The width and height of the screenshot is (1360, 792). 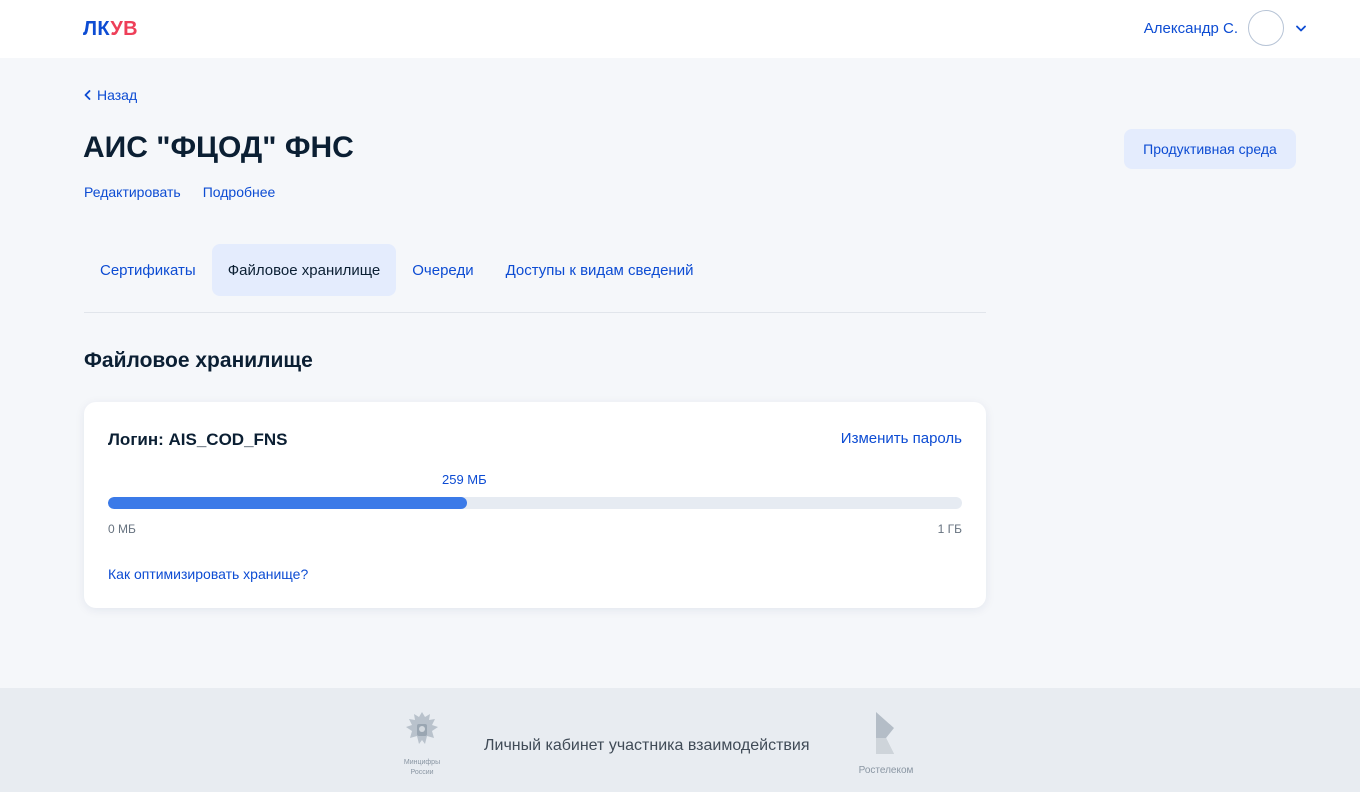 I want to click on back-label: Назад, so click(x=117, y=95).